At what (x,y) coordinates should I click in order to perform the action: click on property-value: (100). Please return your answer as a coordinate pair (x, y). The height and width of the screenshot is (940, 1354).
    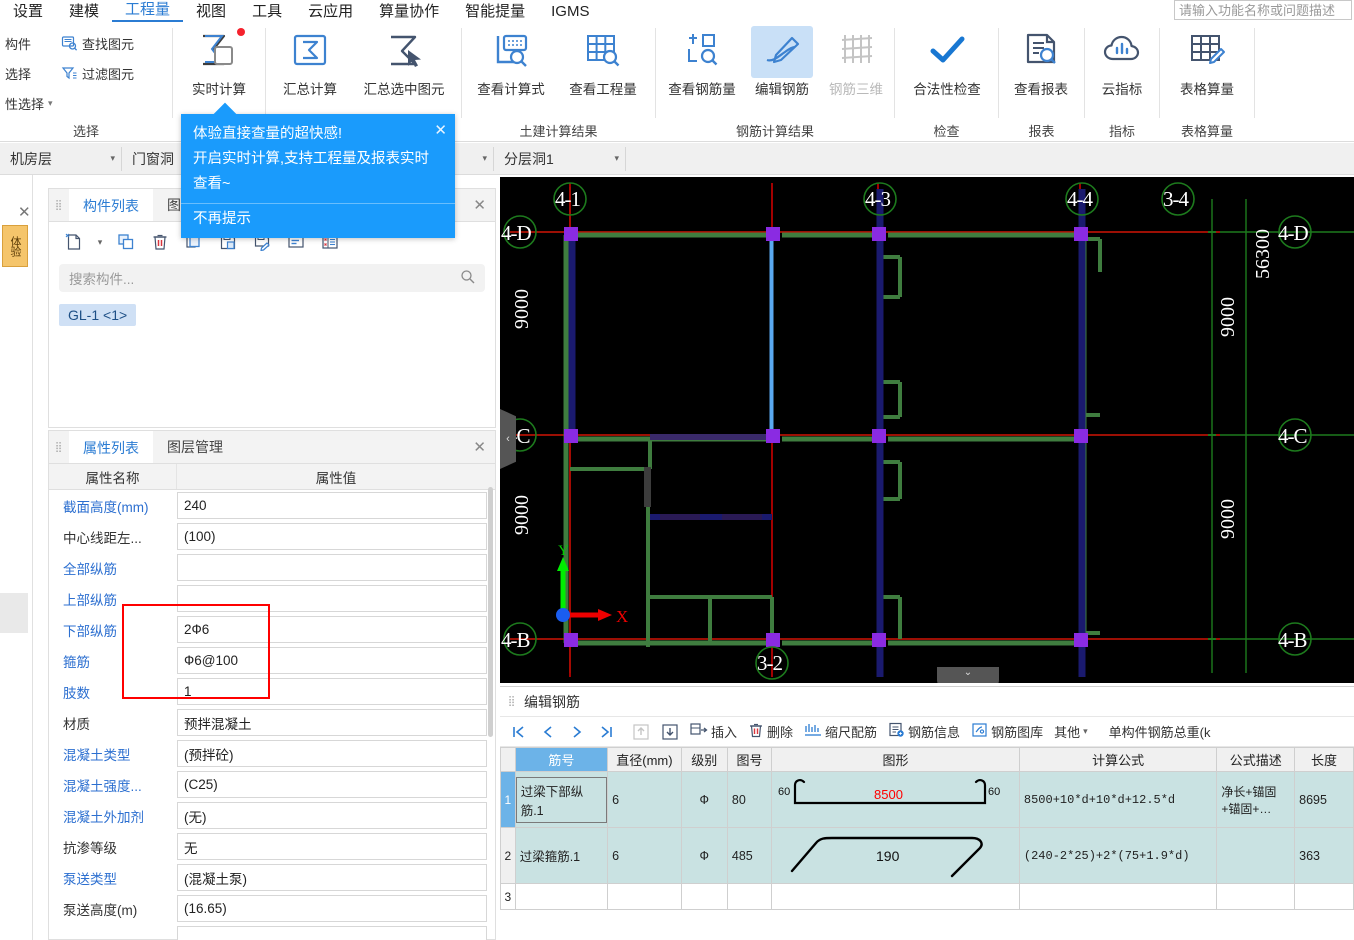
    Looking at the image, I should click on (332, 536).